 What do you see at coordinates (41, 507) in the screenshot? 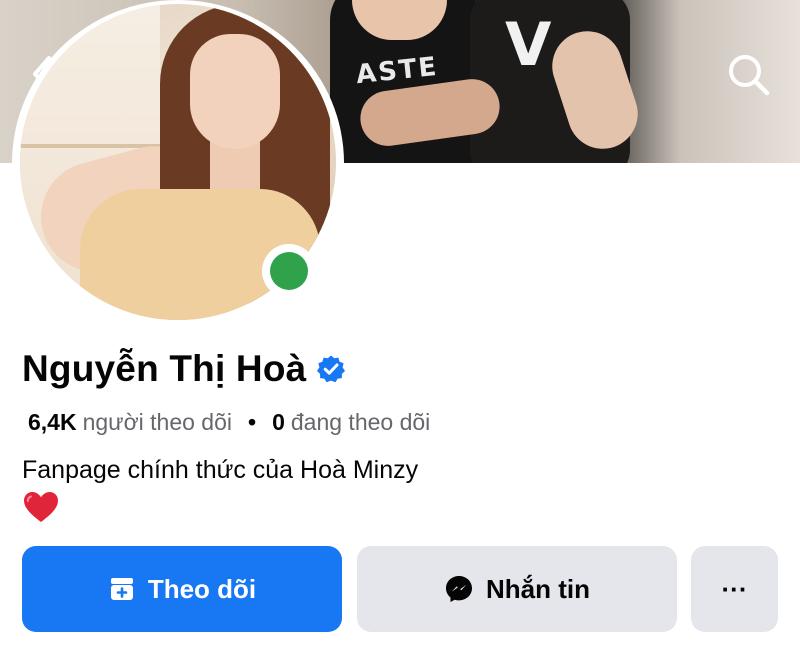
I see `heart-emoji` at bounding box center [41, 507].